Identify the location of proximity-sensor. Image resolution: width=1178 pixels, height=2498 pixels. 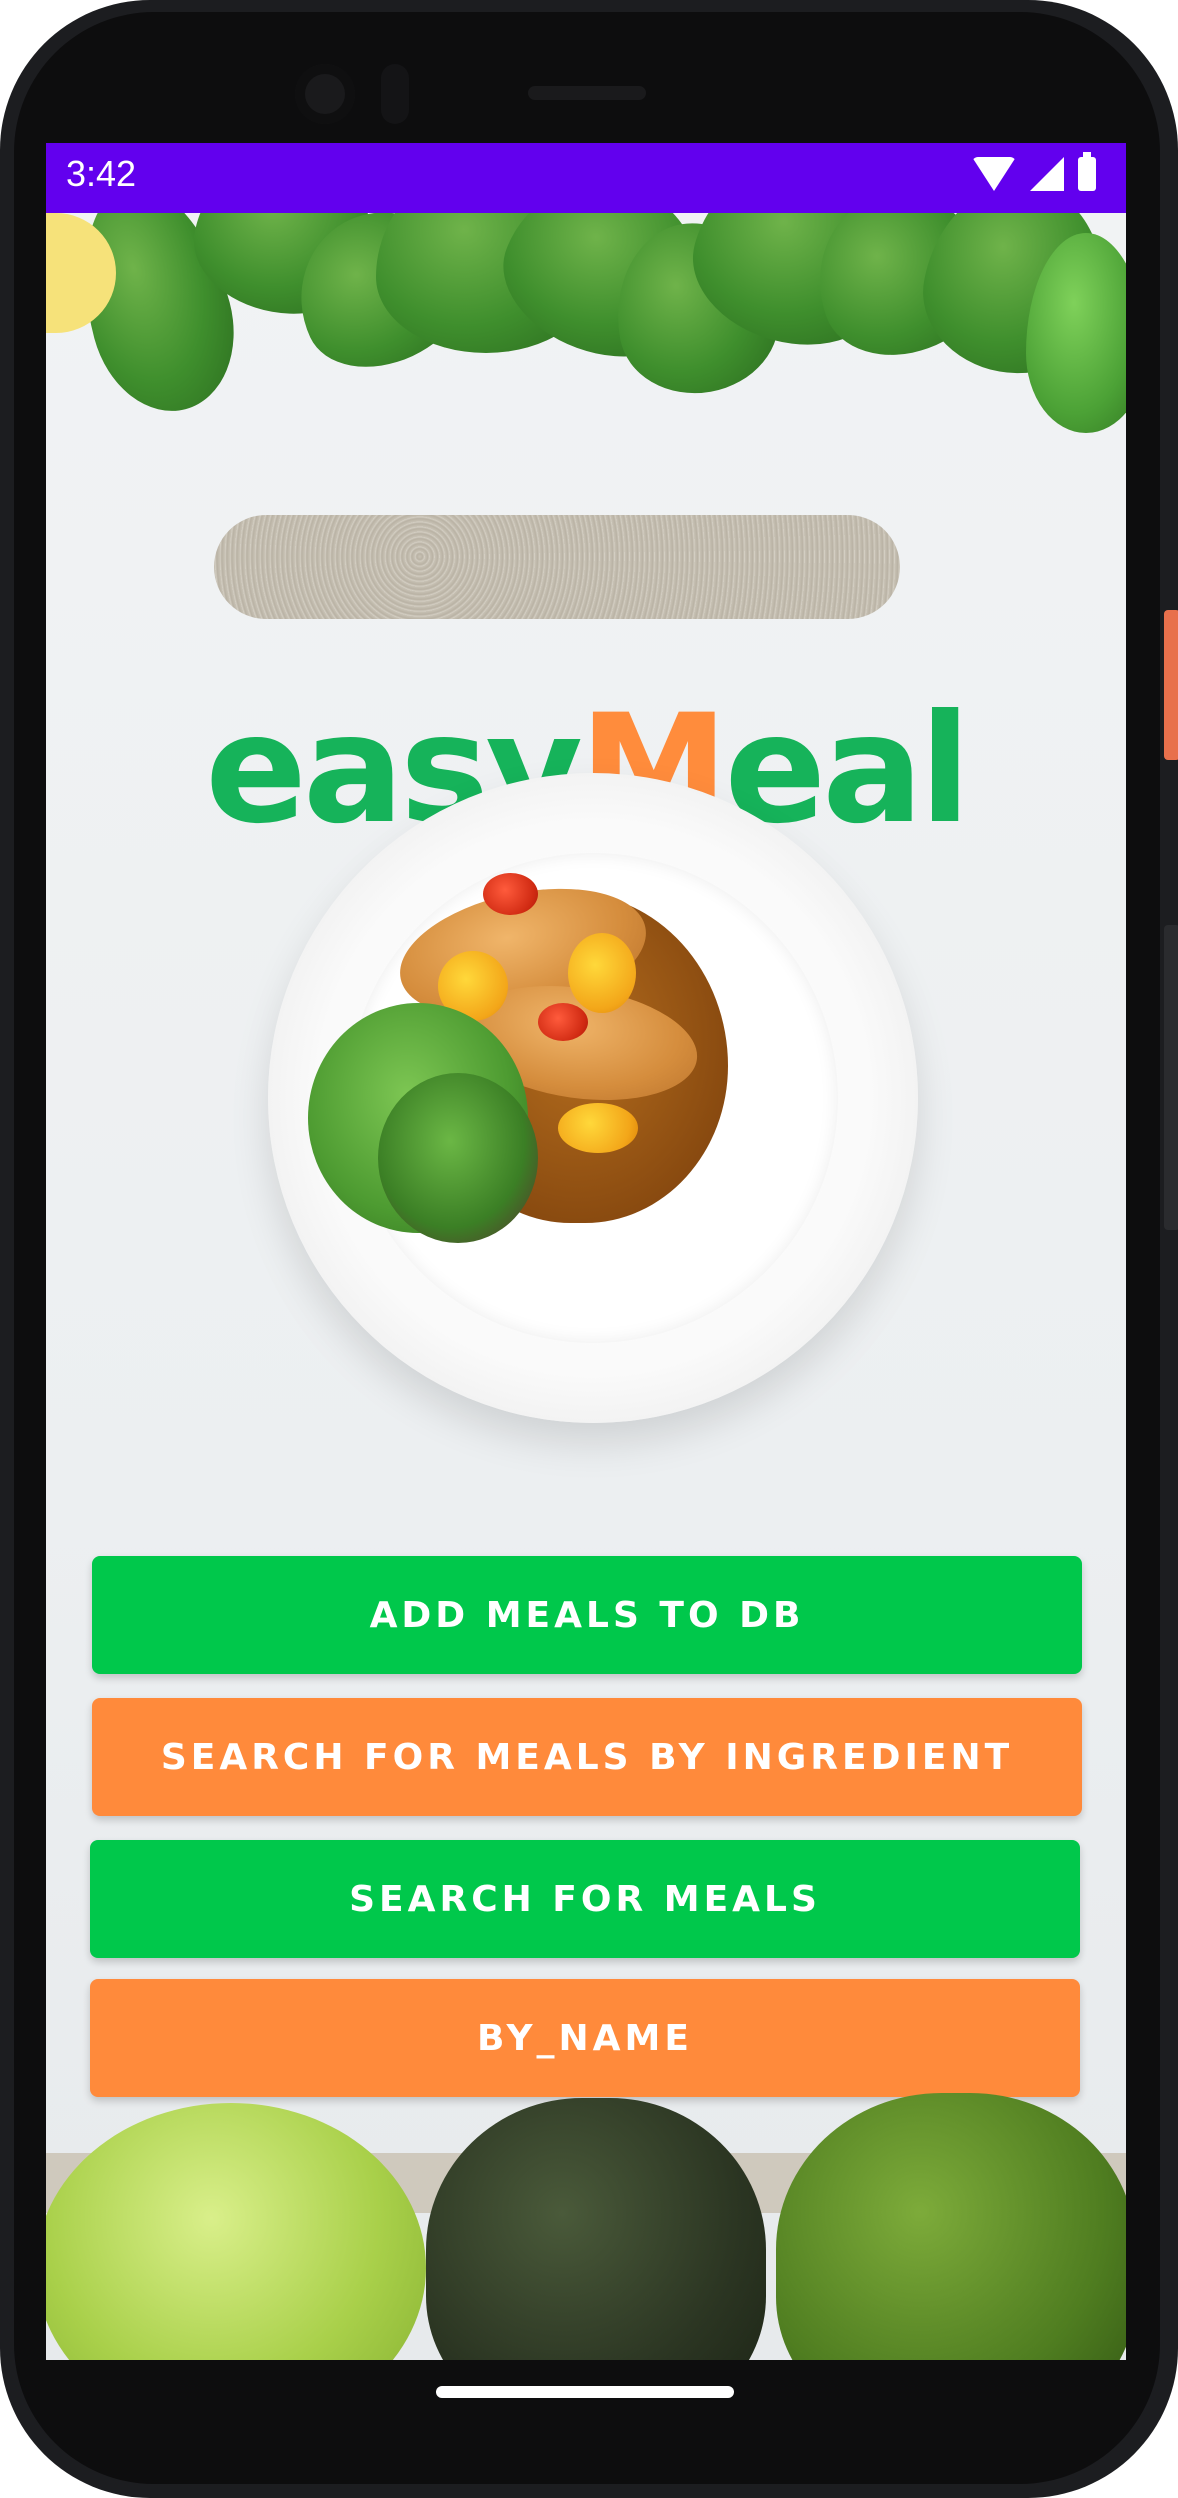
(395, 94).